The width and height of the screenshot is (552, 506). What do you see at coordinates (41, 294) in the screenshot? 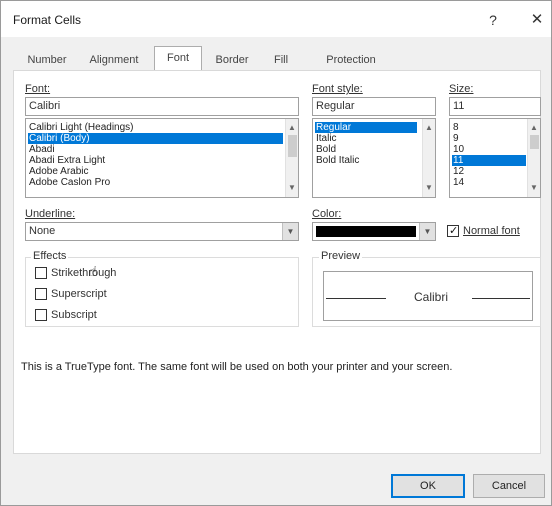
I see `superscript-checkbox` at bounding box center [41, 294].